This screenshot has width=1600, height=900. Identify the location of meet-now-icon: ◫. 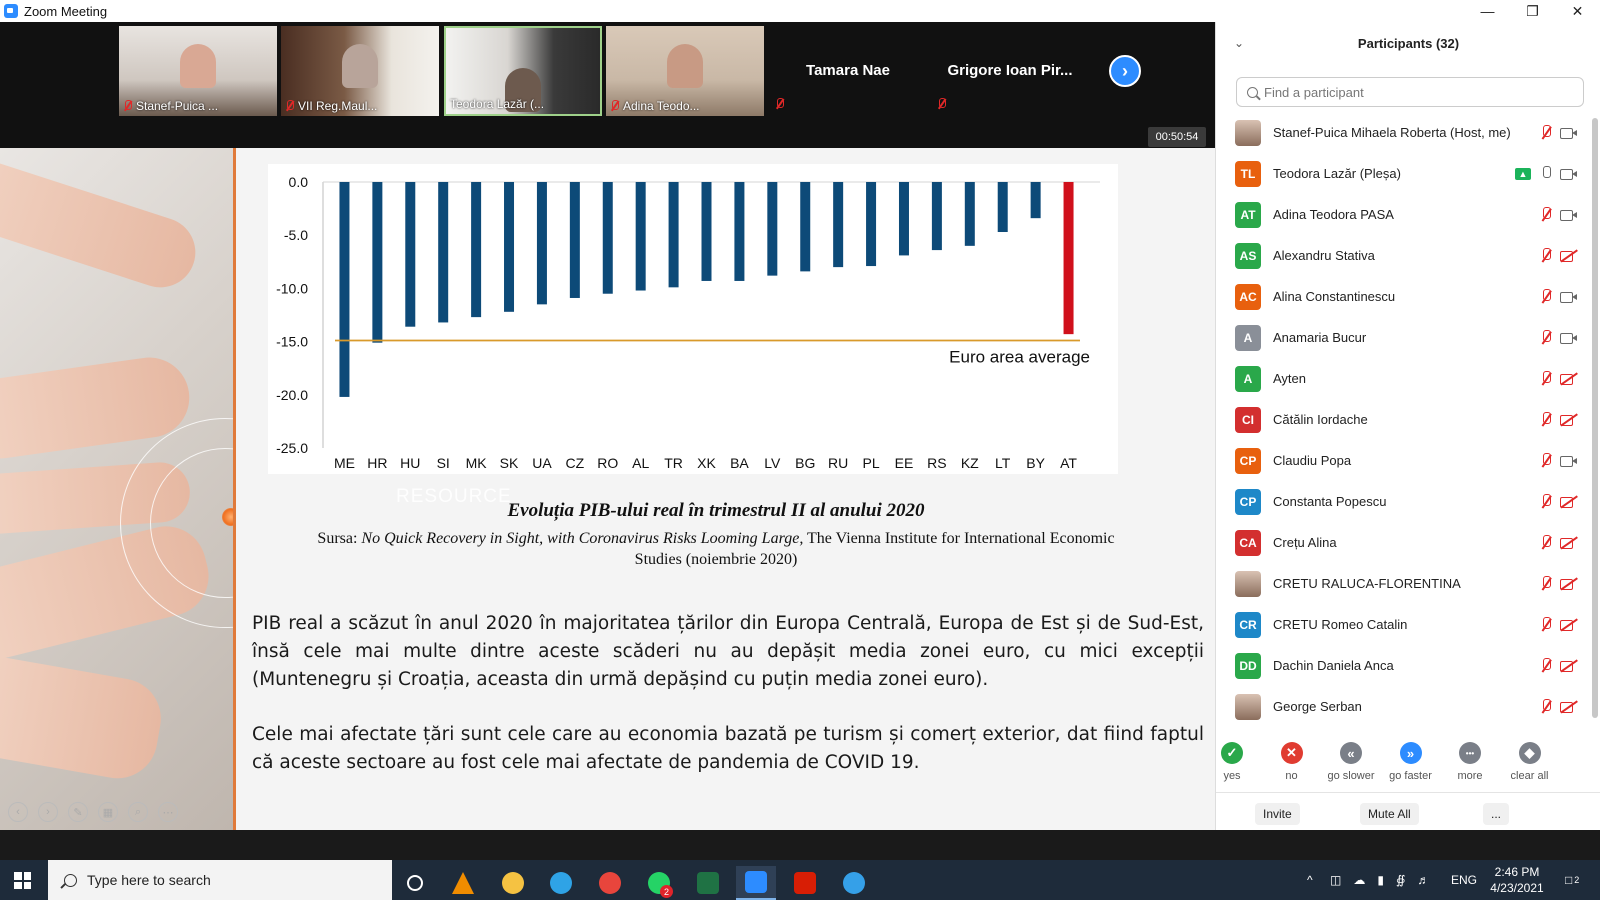
(1335, 880).